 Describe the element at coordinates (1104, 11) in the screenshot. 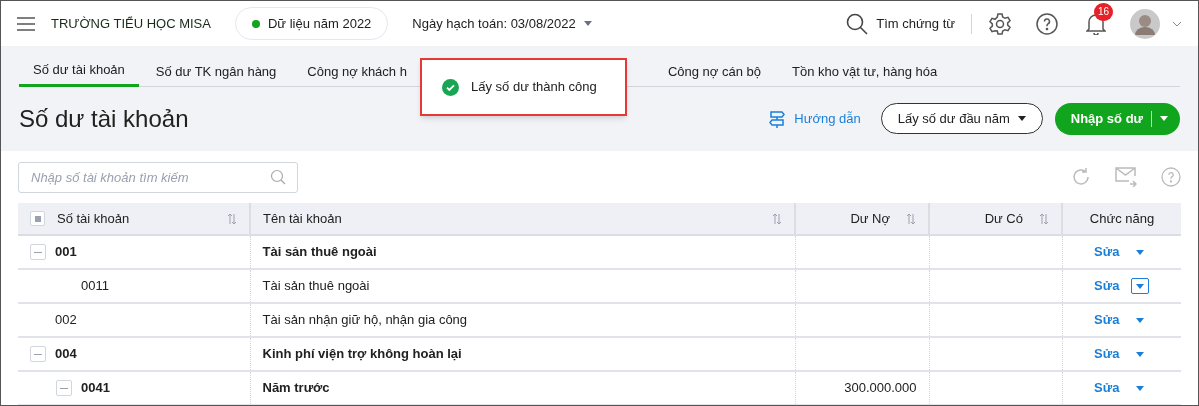

I see `notification-badge: 16` at that location.